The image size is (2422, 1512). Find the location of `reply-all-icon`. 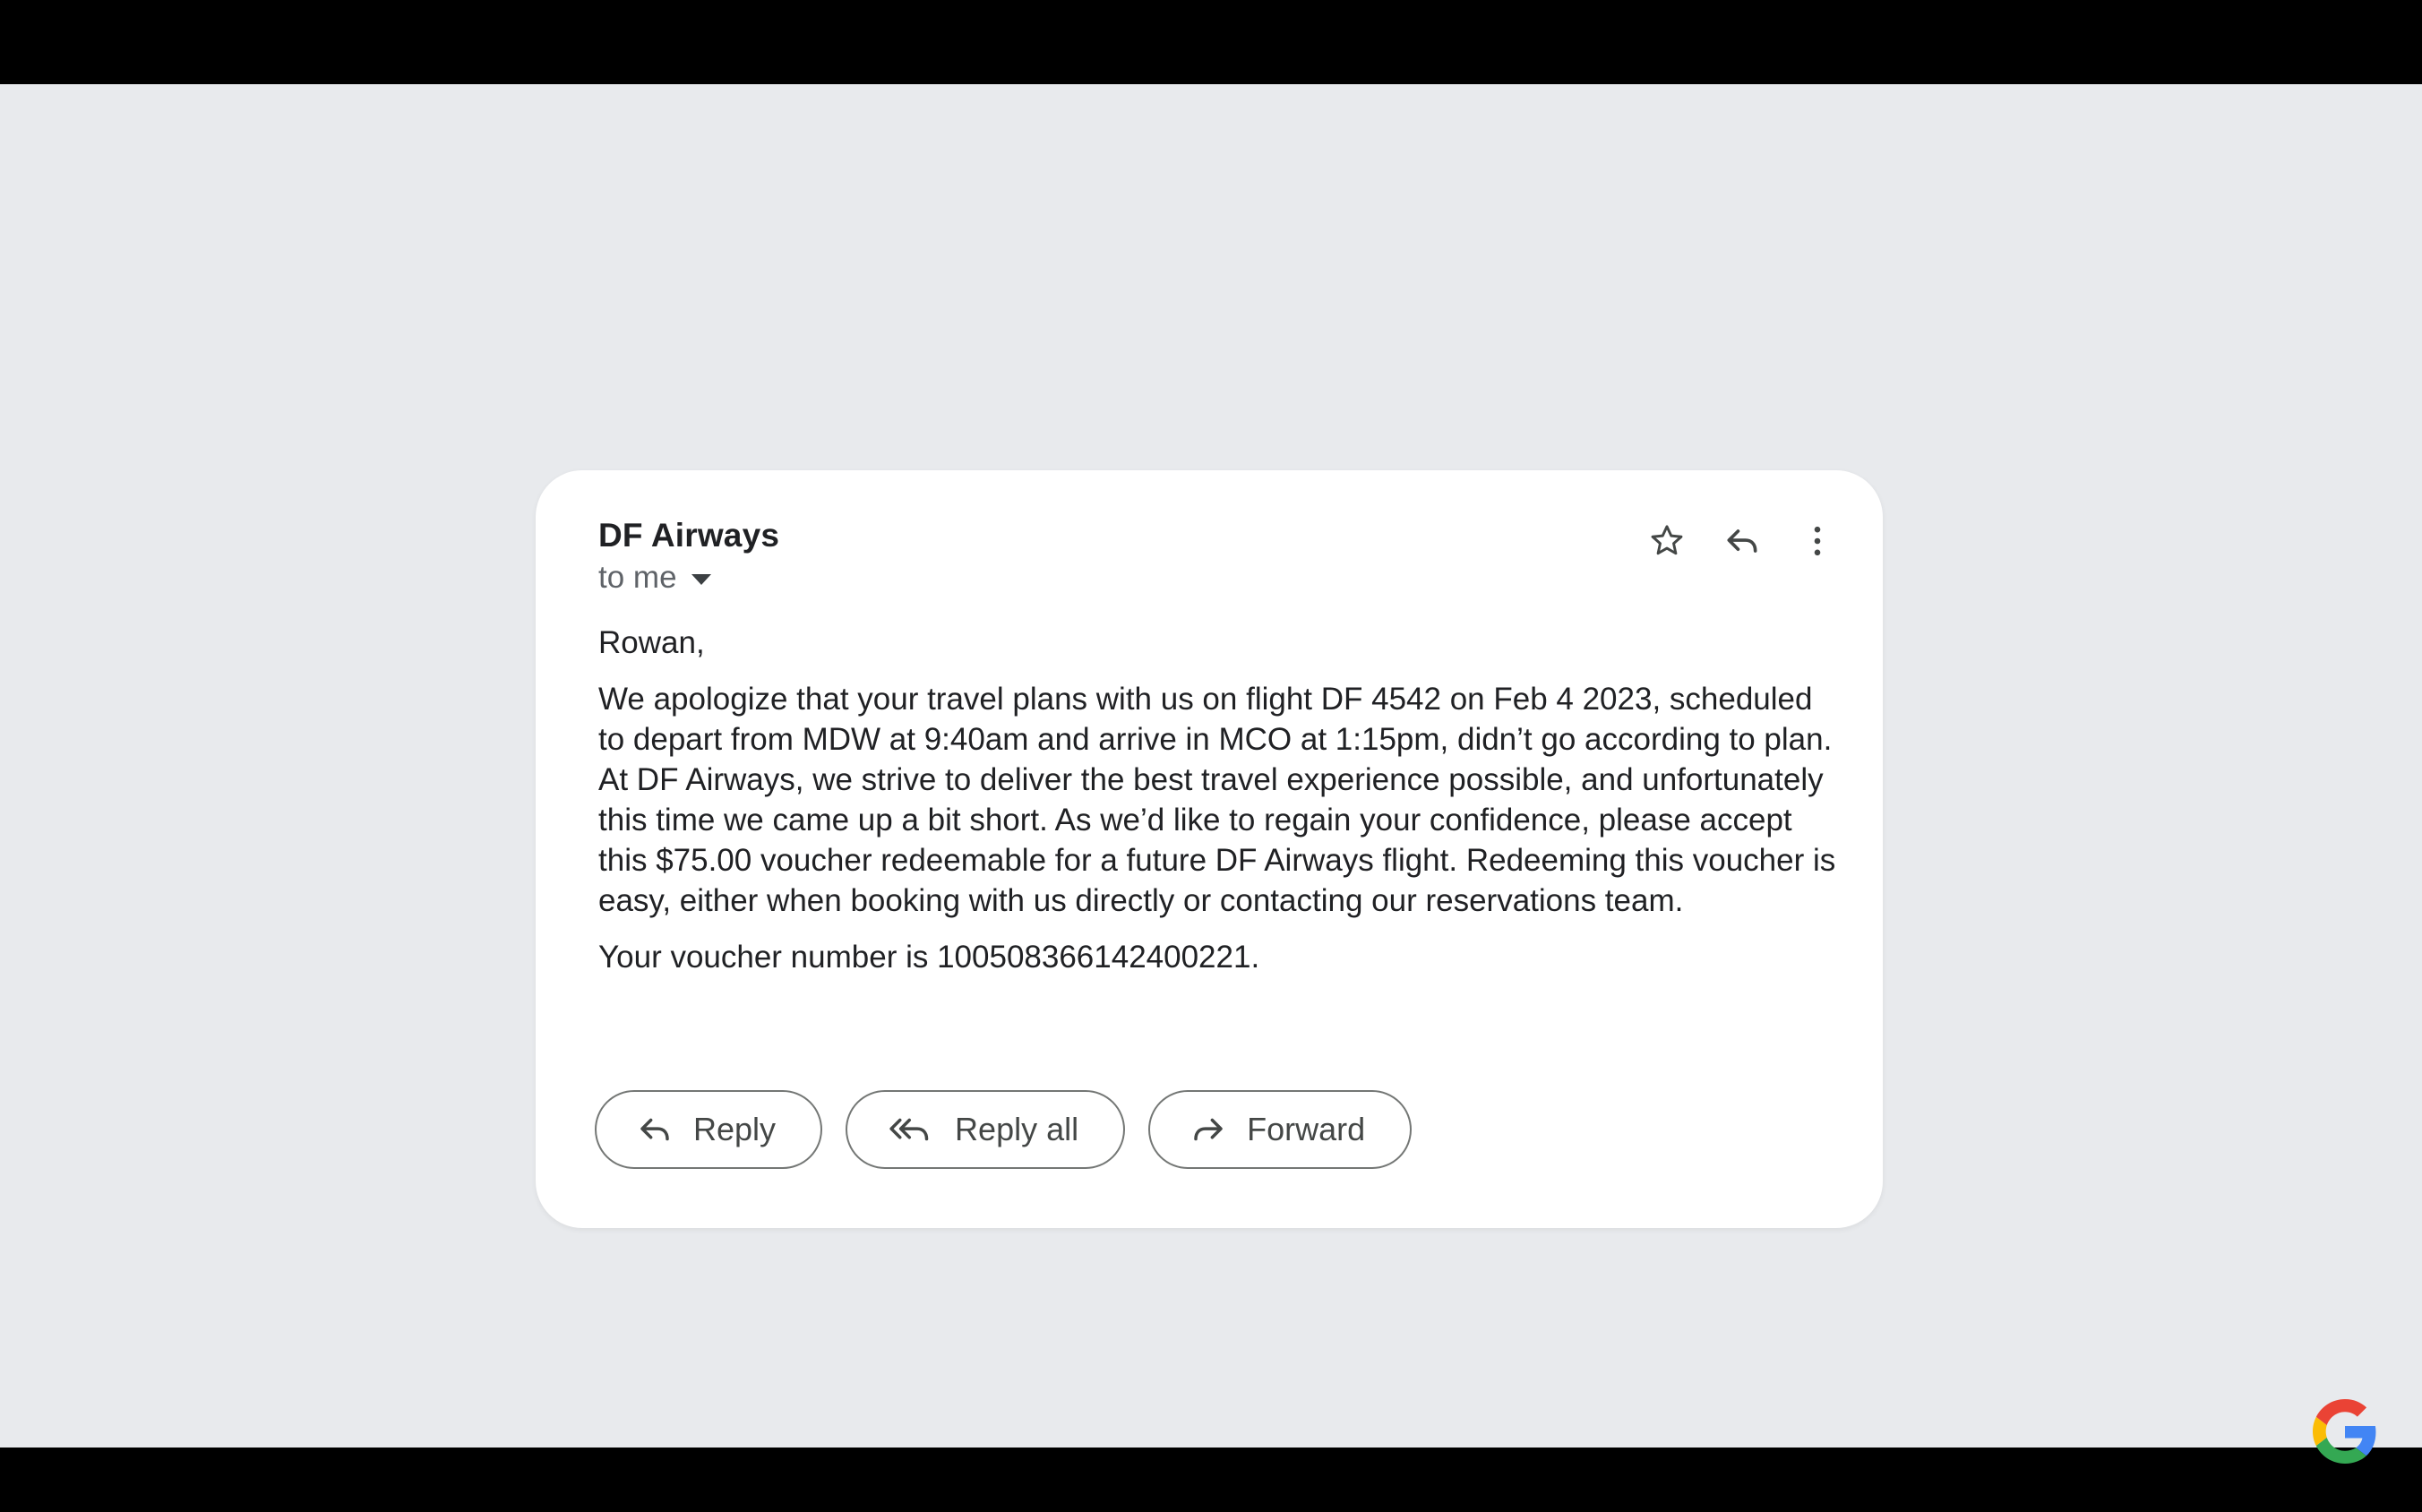

reply-all-icon is located at coordinates (909, 1130).